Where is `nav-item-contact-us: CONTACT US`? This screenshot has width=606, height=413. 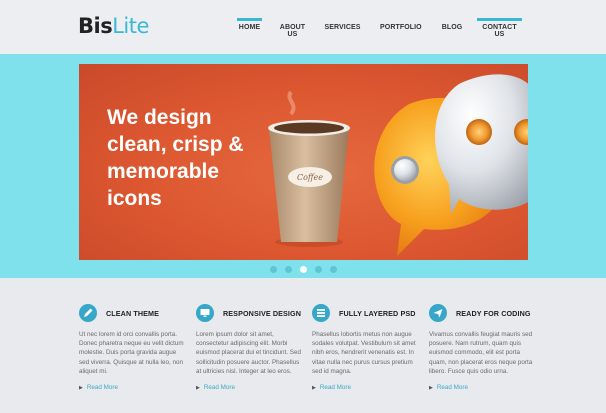
nav-item-contact-us: CONTACT US is located at coordinates (499, 28).